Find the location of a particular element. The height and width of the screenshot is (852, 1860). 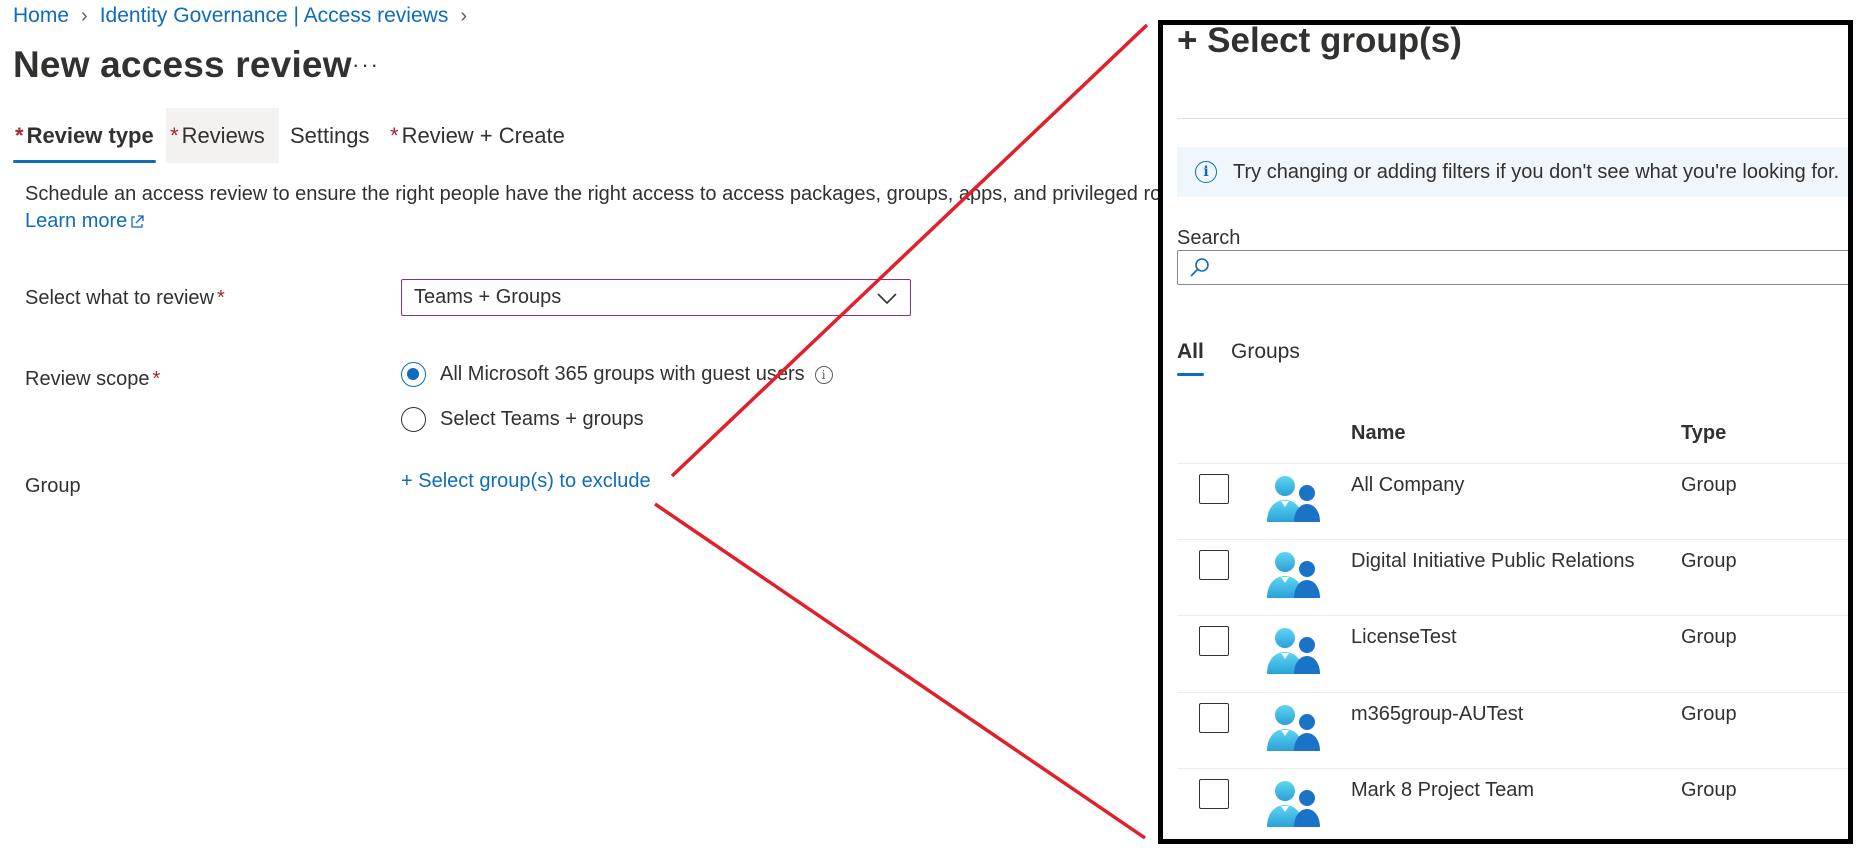

review-type-dropdown: Teams + Groups is located at coordinates (656, 297).